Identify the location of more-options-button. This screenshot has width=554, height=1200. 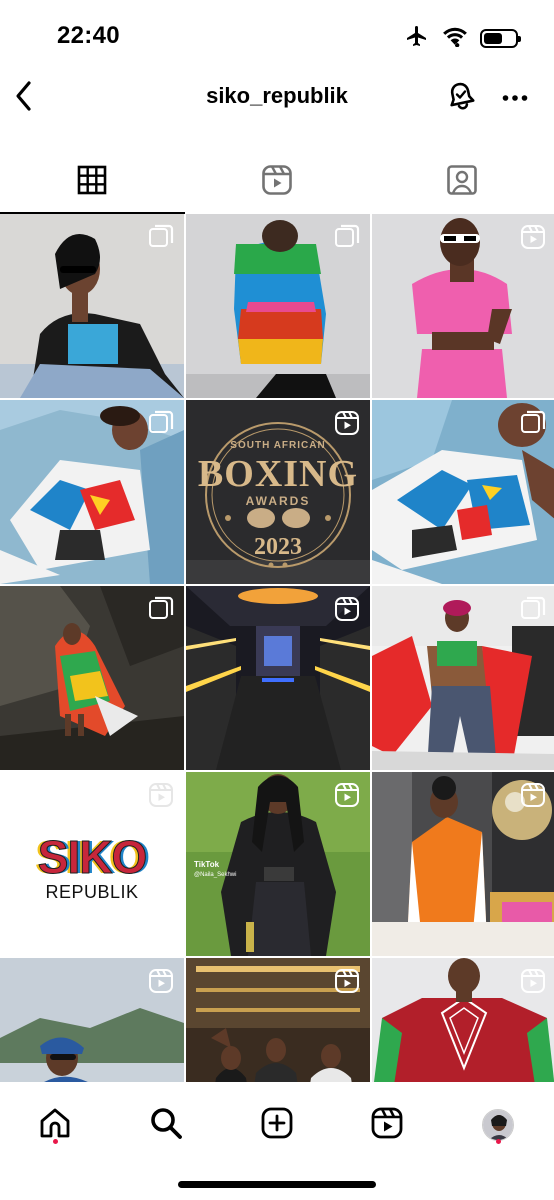
(515, 98).